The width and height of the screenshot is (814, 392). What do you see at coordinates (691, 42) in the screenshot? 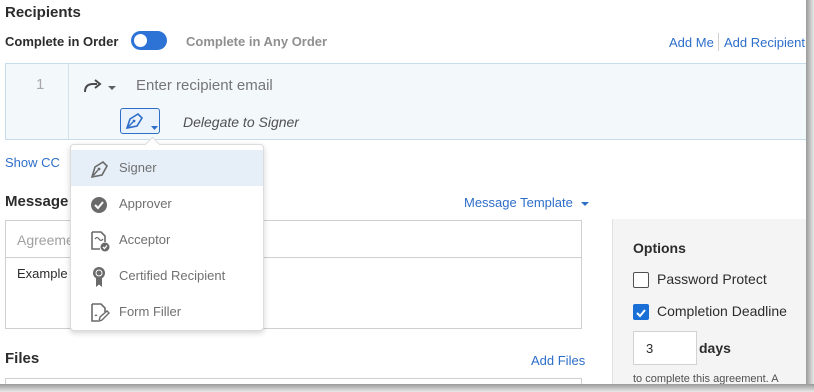
I see `add-me-link: Add Me` at bounding box center [691, 42].